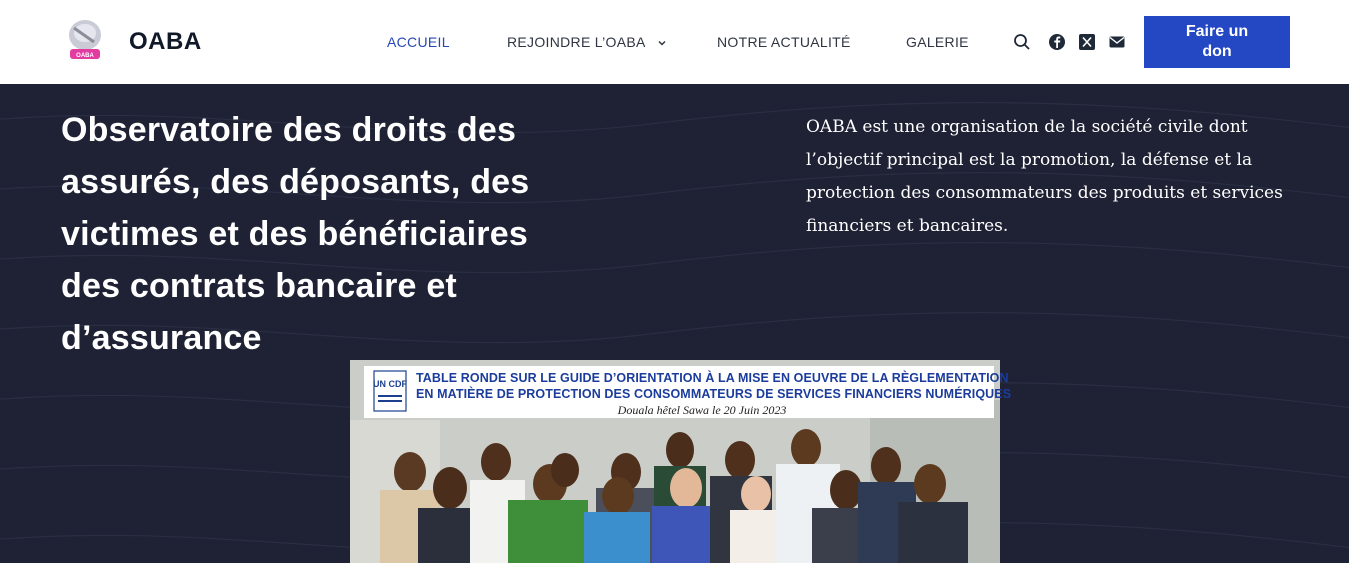 The width and height of the screenshot is (1349, 563). What do you see at coordinates (259, 286) in the screenshot?
I see `hero-title-line: des contrats bancaire et` at bounding box center [259, 286].